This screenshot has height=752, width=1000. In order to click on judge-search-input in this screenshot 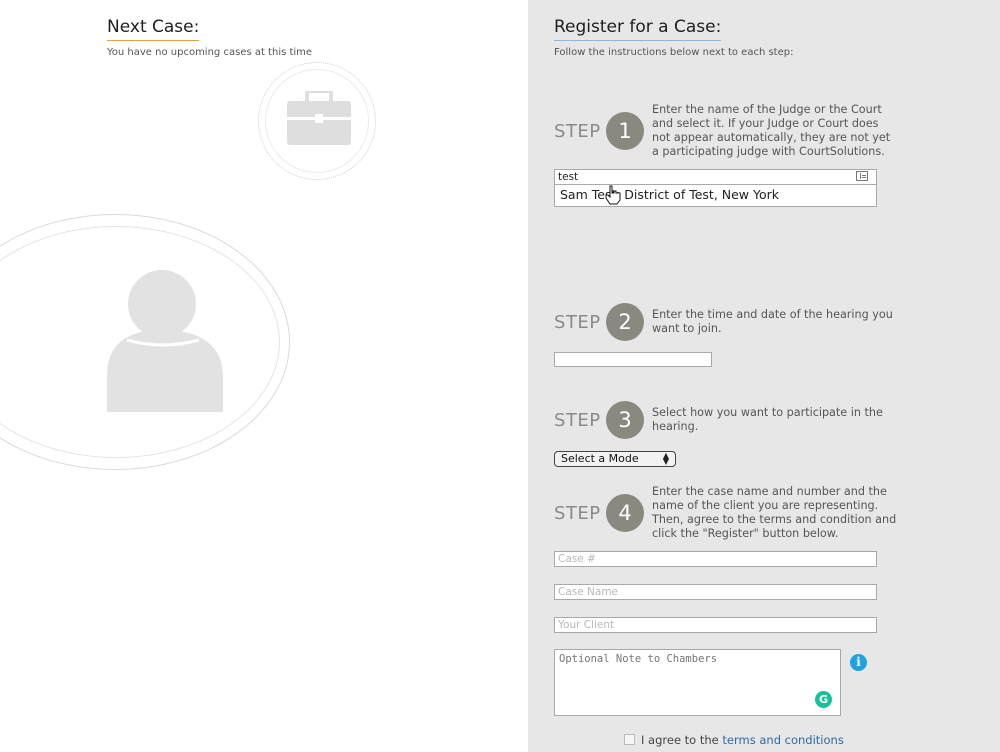, I will do `click(715, 177)`.